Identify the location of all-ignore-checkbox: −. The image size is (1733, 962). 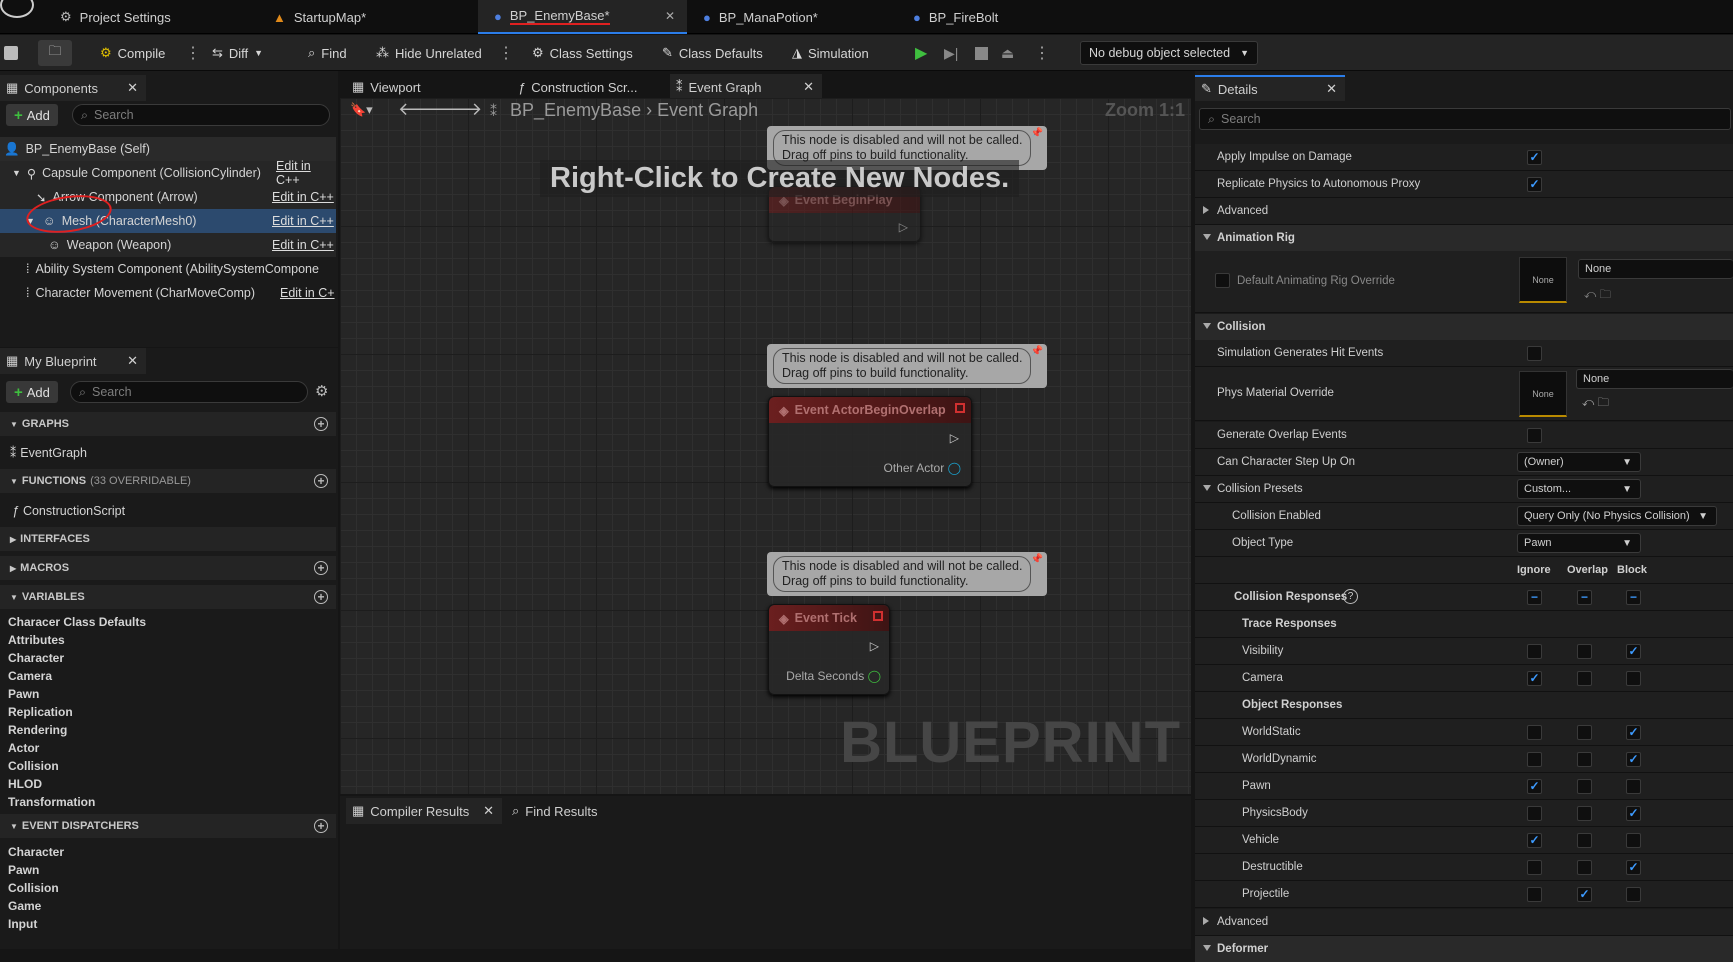
(1534, 597).